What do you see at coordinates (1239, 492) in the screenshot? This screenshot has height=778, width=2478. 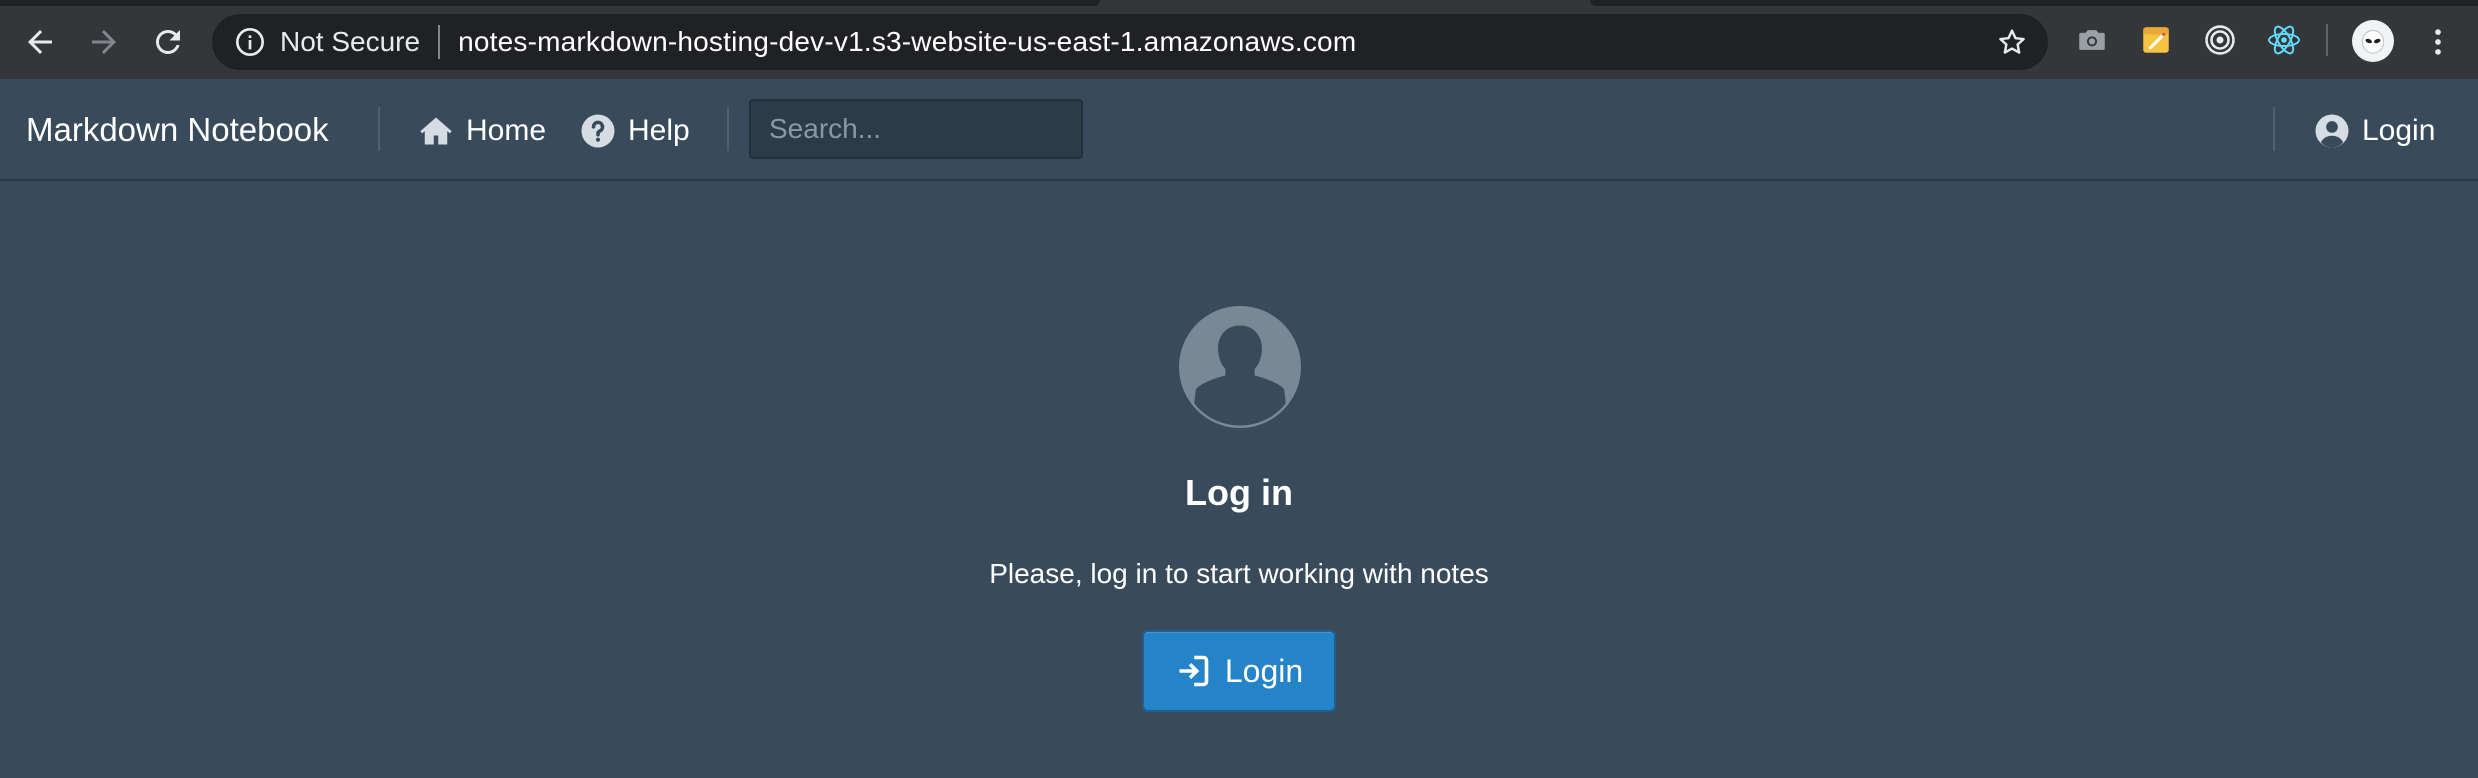 I see `login-heading: Log in` at bounding box center [1239, 492].